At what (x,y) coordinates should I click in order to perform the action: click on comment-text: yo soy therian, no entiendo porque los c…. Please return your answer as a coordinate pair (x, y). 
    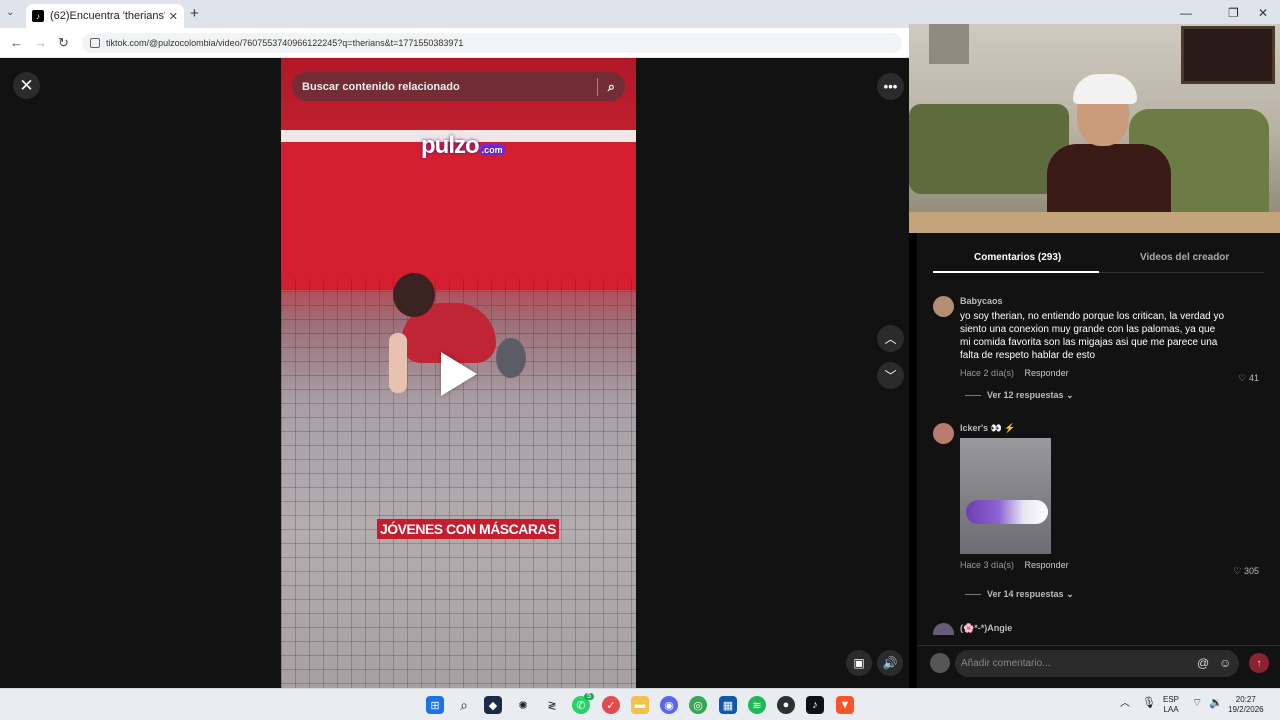
    Looking at the image, I should click on (1092, 336).